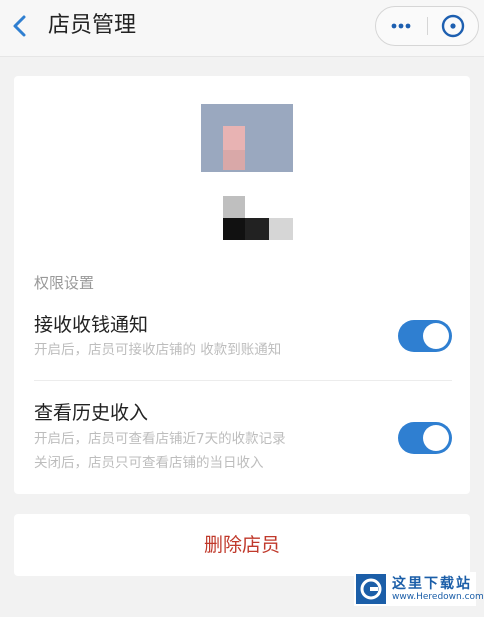 The width and height of the screenshot is (484, 617). What do you see at coordinates (234, 138) in the screenshot?
I see `avatar-face` at bounding box center [234, 138].